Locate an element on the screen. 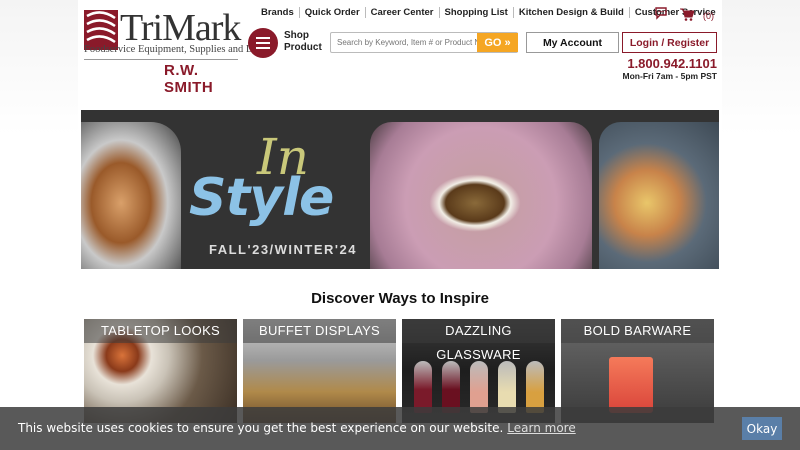 This screenshot has height=450, width=800. phone-contact: 1.800.942.1101 Mon-Fri 7am - 5pm PST is located at coordinates (670, 68).